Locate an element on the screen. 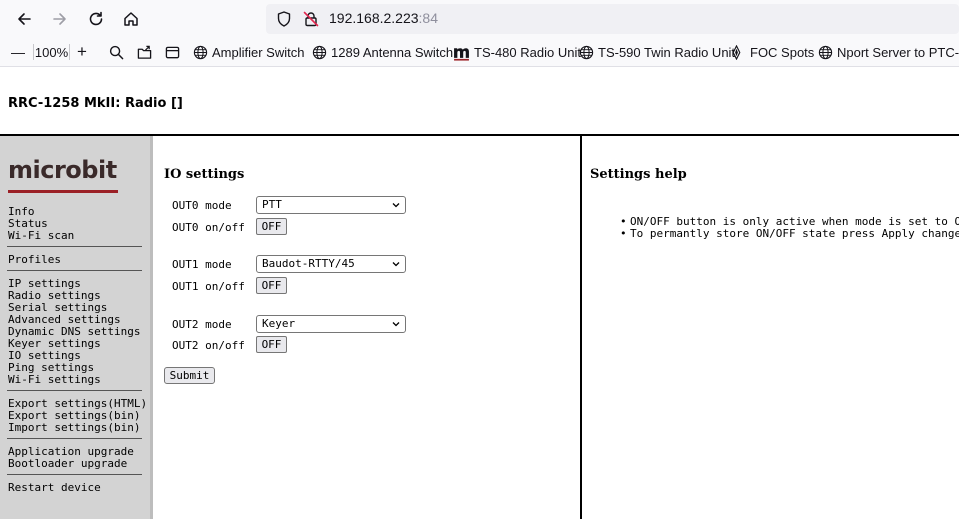 The width and height of the screenshot is (959, 519). out2-mode-label: OUT2 mode is located at coordinates (202, 324).